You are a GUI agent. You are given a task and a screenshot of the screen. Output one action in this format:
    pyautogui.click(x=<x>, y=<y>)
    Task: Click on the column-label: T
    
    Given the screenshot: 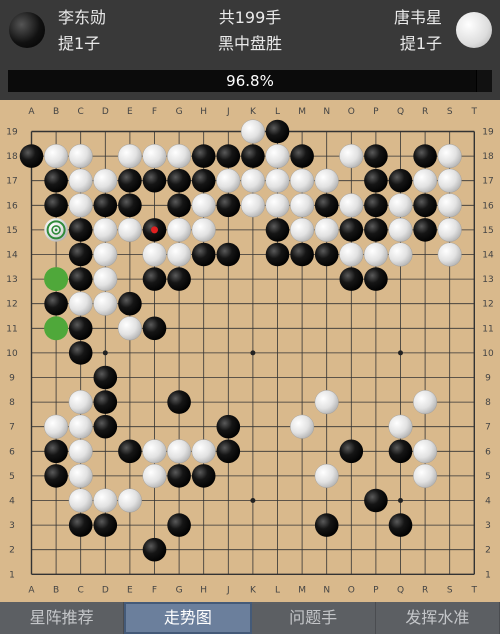 What is the action you would take?
    pyautogui.click(x=474, y=112)
    